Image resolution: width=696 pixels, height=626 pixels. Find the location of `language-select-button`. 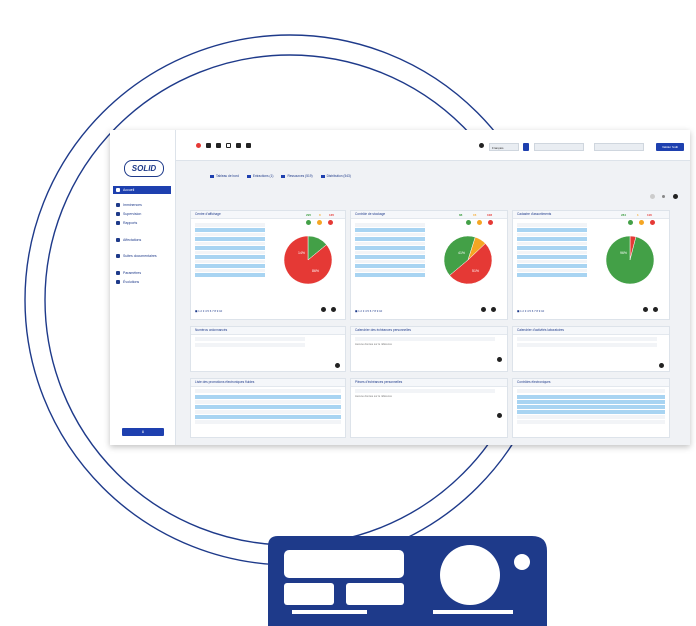

language-select-button is located at coordinates (526, 147).